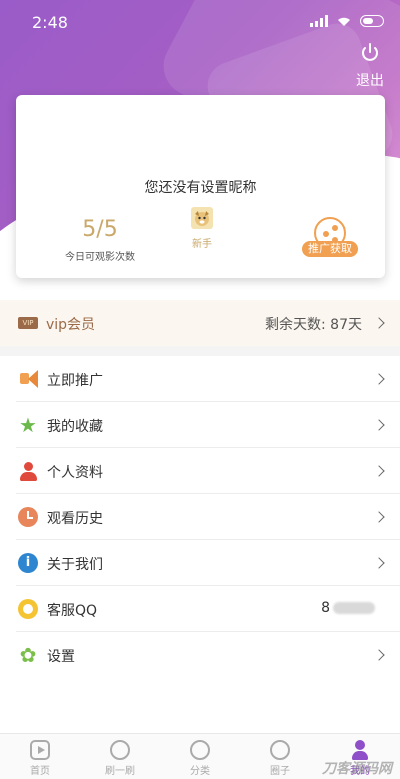 The image size is (400, 779). Describe the element at coordinates (200, 771) in the screenshot. I see `tab-label: 分类` at that location.